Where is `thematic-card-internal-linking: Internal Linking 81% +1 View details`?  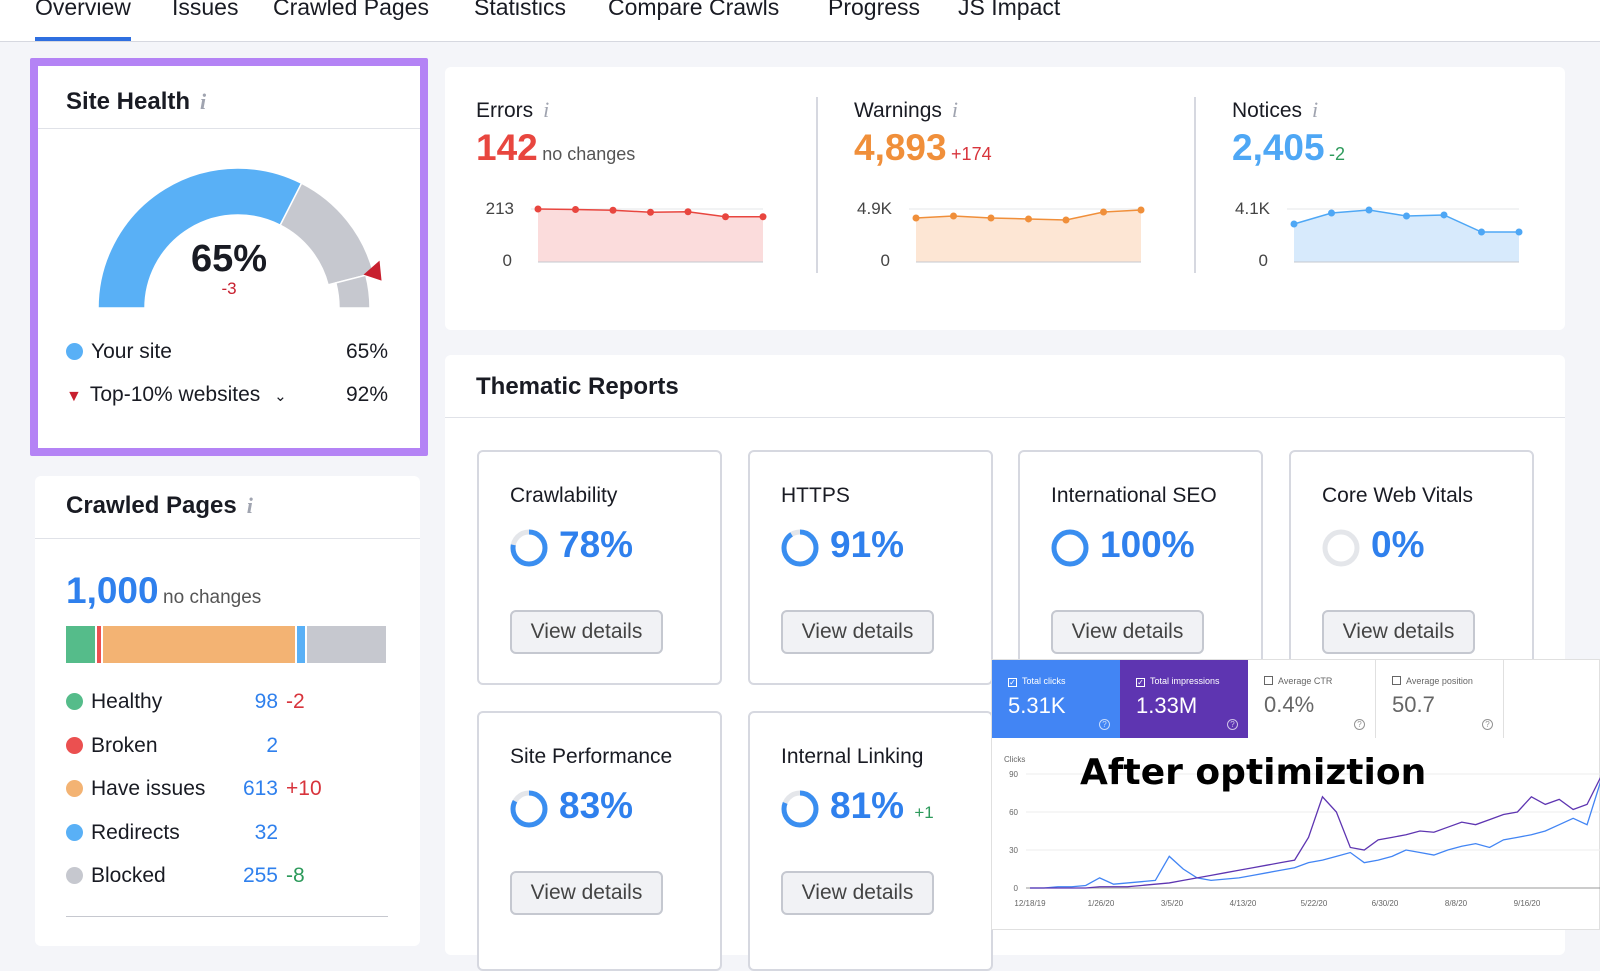 thematic-card-internal-linking: Internal Linking 81% +1 View details is located at coordinates (870, 841).